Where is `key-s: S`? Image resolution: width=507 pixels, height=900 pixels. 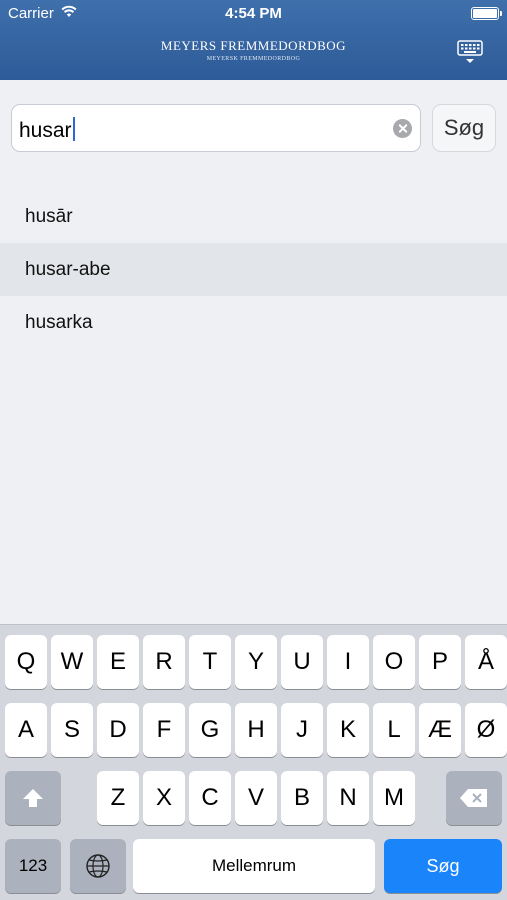
key-s: S is located at coordinates (72, 730).